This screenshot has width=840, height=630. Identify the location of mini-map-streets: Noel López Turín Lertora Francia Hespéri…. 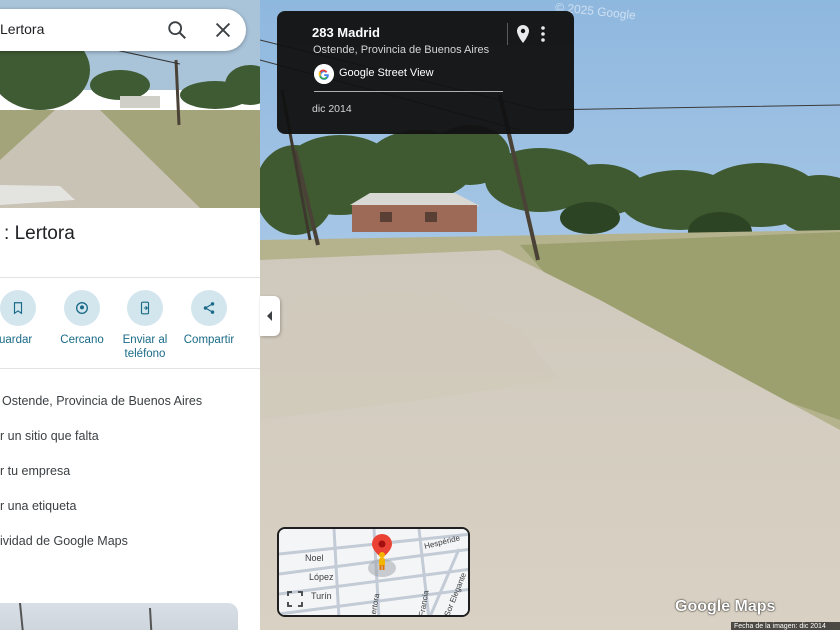
(373, 572).